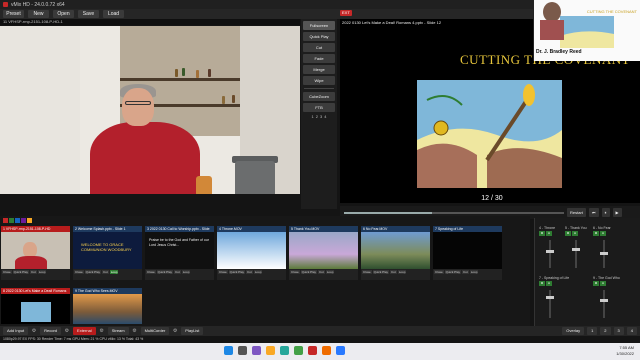 The image size is (640, 360). Describe the element at coordinates (13, 14) in the screenshot. I see `preset-button: Preset` at that location.